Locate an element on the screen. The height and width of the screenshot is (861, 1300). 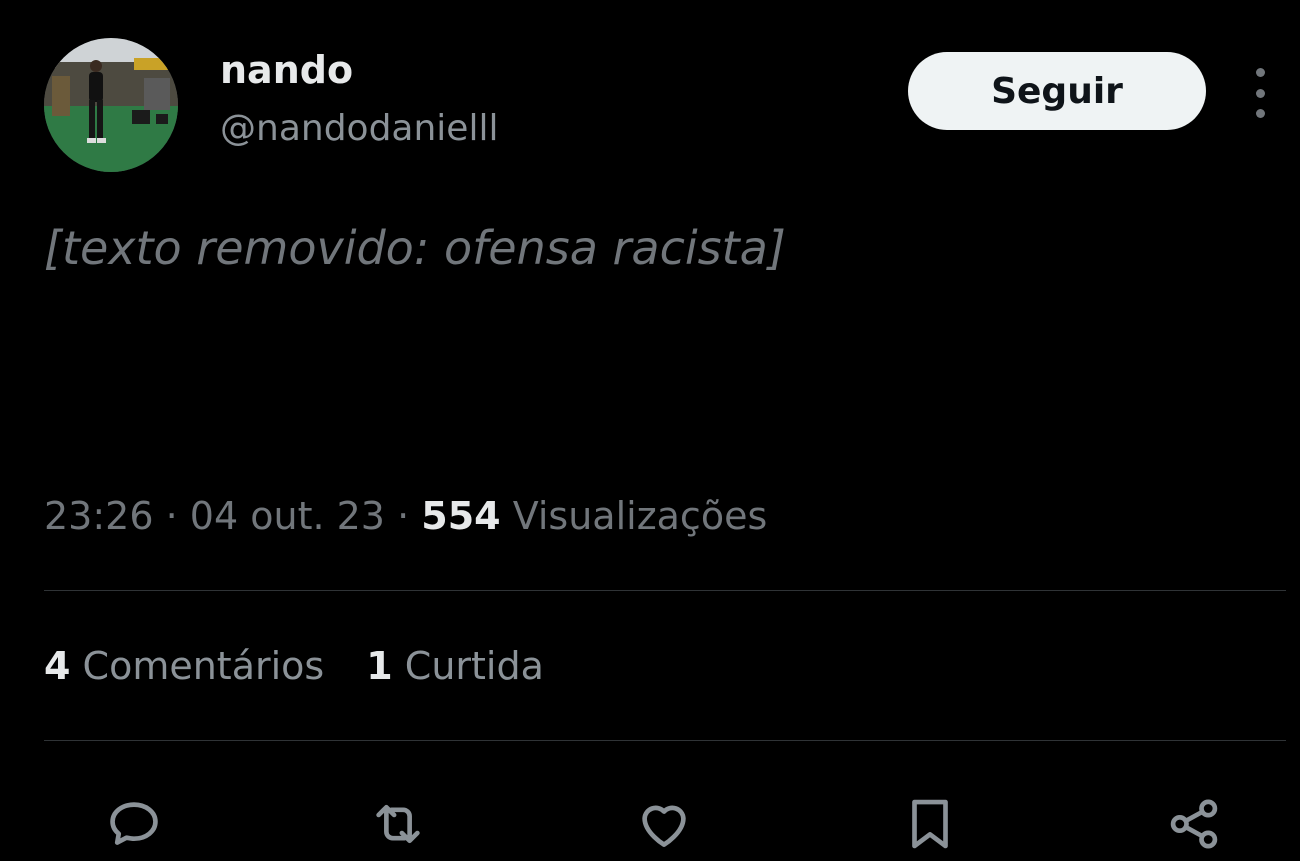
likes-count: 1 is located at coordinates (379, 666).